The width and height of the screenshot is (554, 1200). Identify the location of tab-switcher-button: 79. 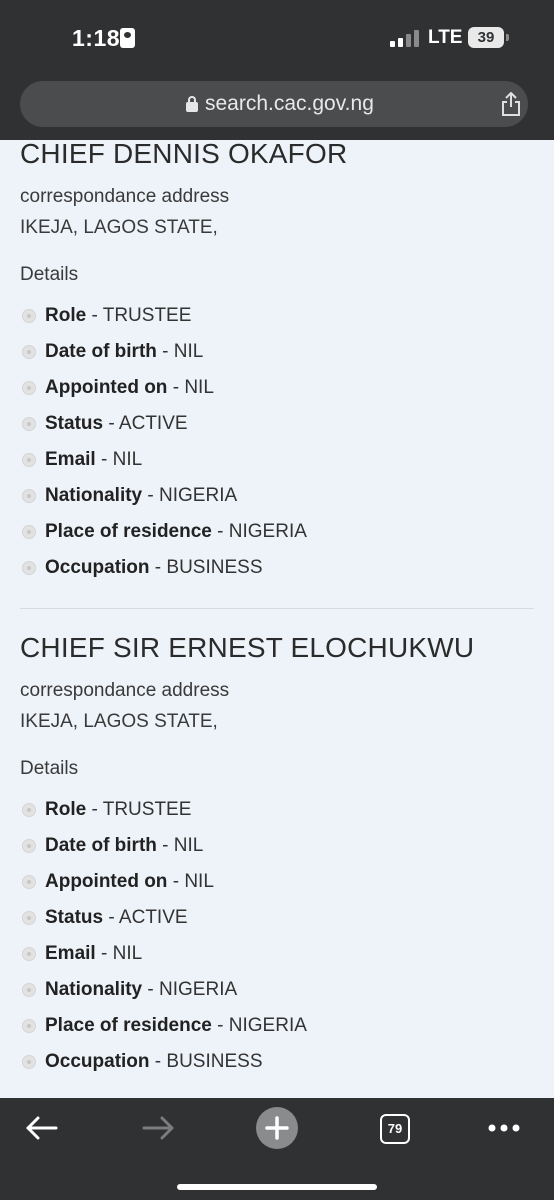
(395, 1128).